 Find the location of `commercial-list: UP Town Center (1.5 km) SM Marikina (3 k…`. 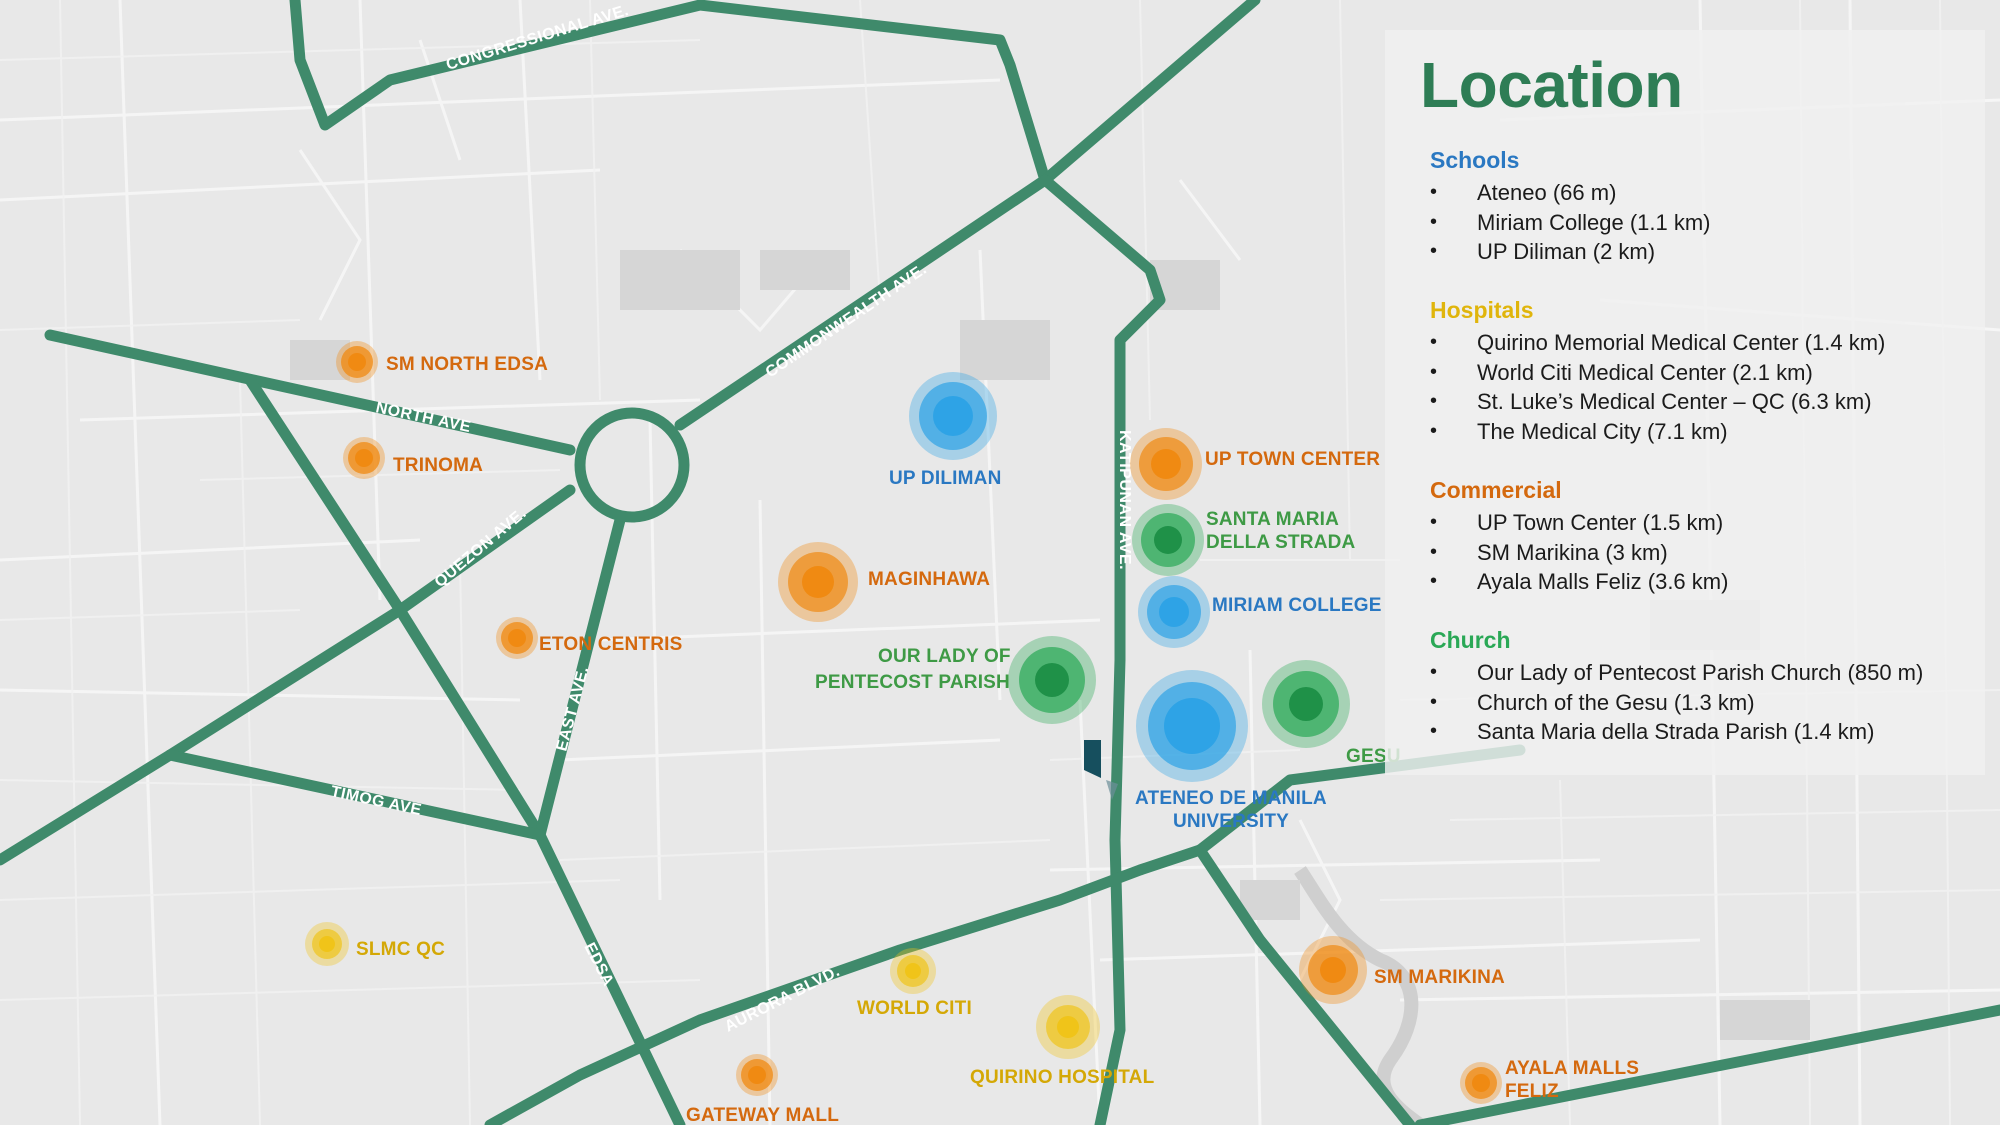

commercial-list: UP Town Center (1.5 km) SM Marikina (3 k… is located at coordinates (1710, 552).